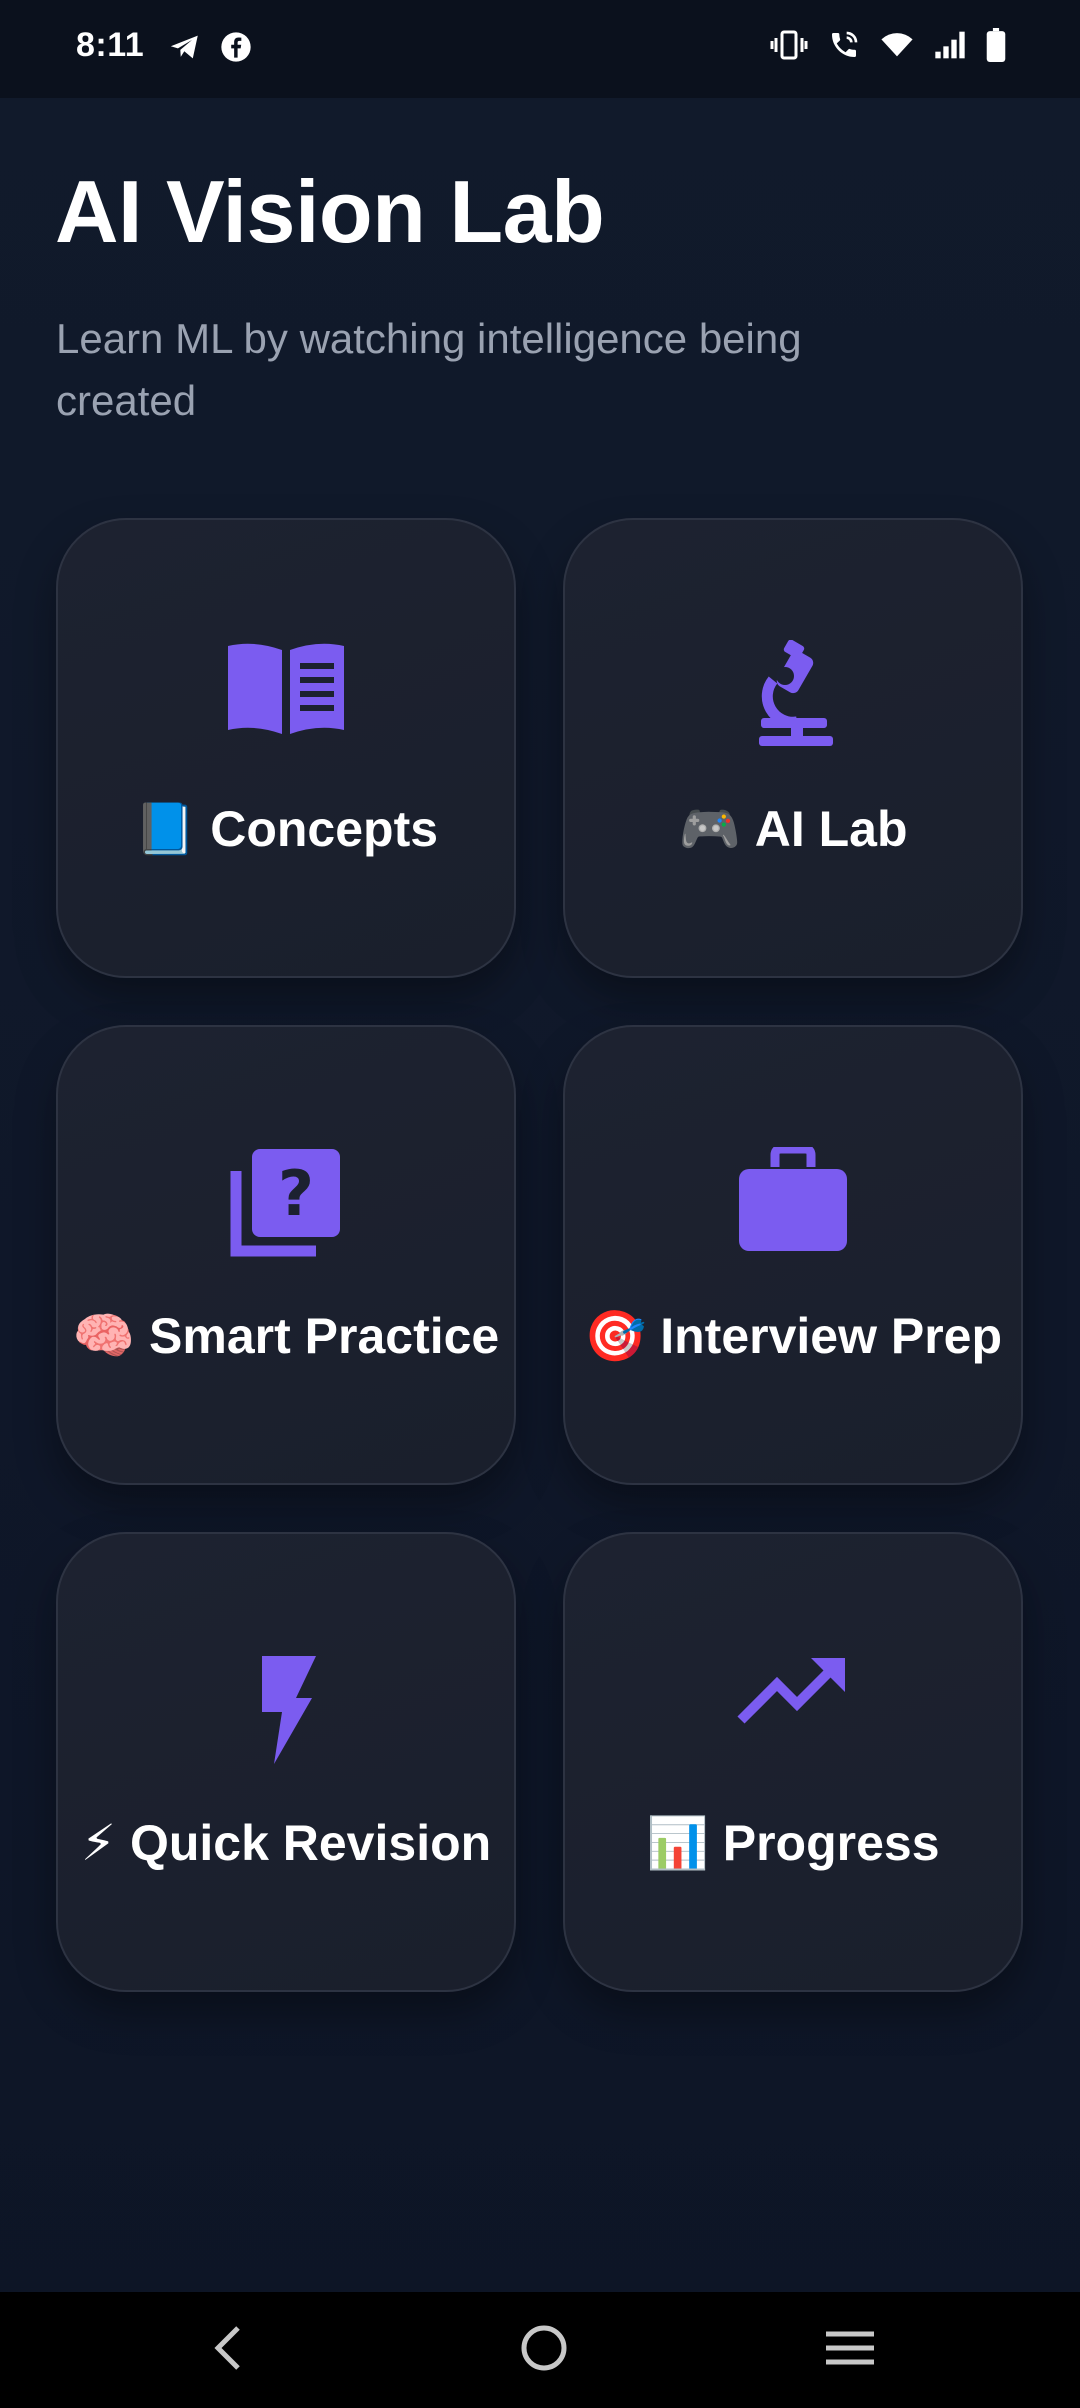  Describe the element at coordinates (544, 2350) in the screenshot. I see `home-icon` at that location.